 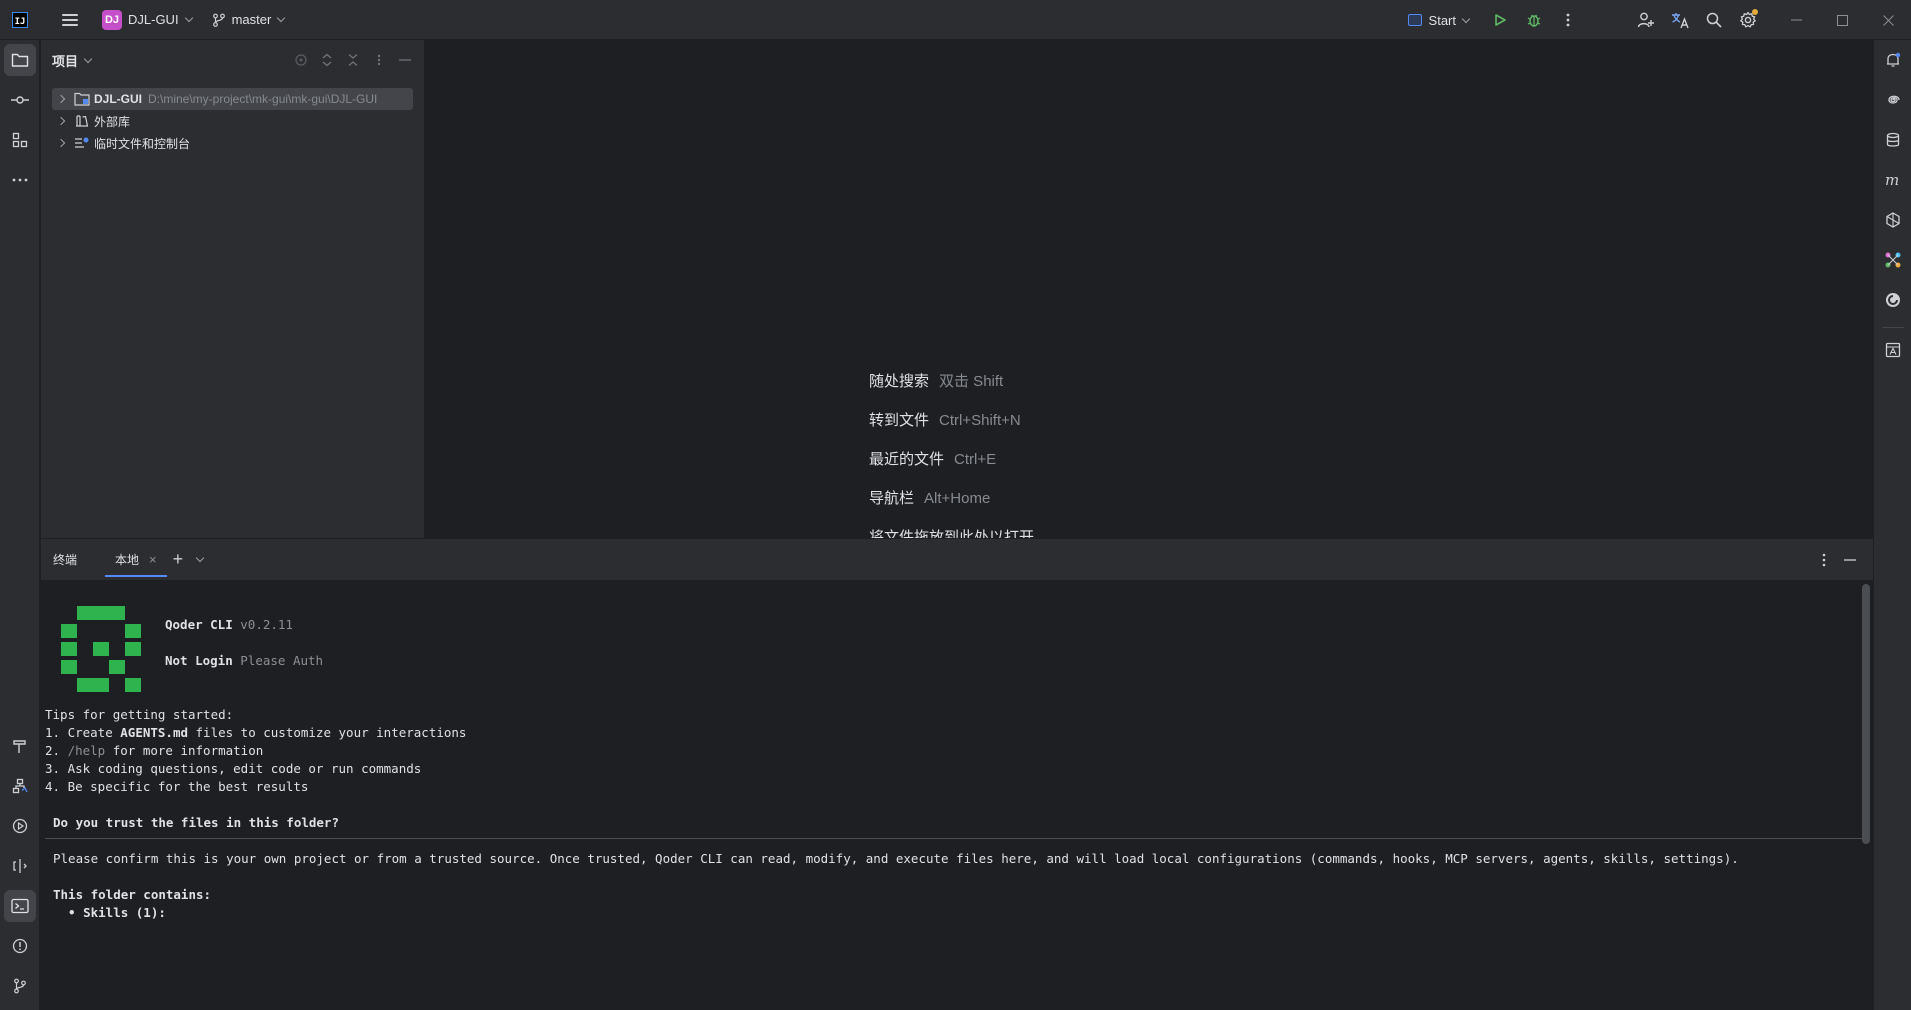 I want to click on maven-icon: m, so click(x=1892, y=180).